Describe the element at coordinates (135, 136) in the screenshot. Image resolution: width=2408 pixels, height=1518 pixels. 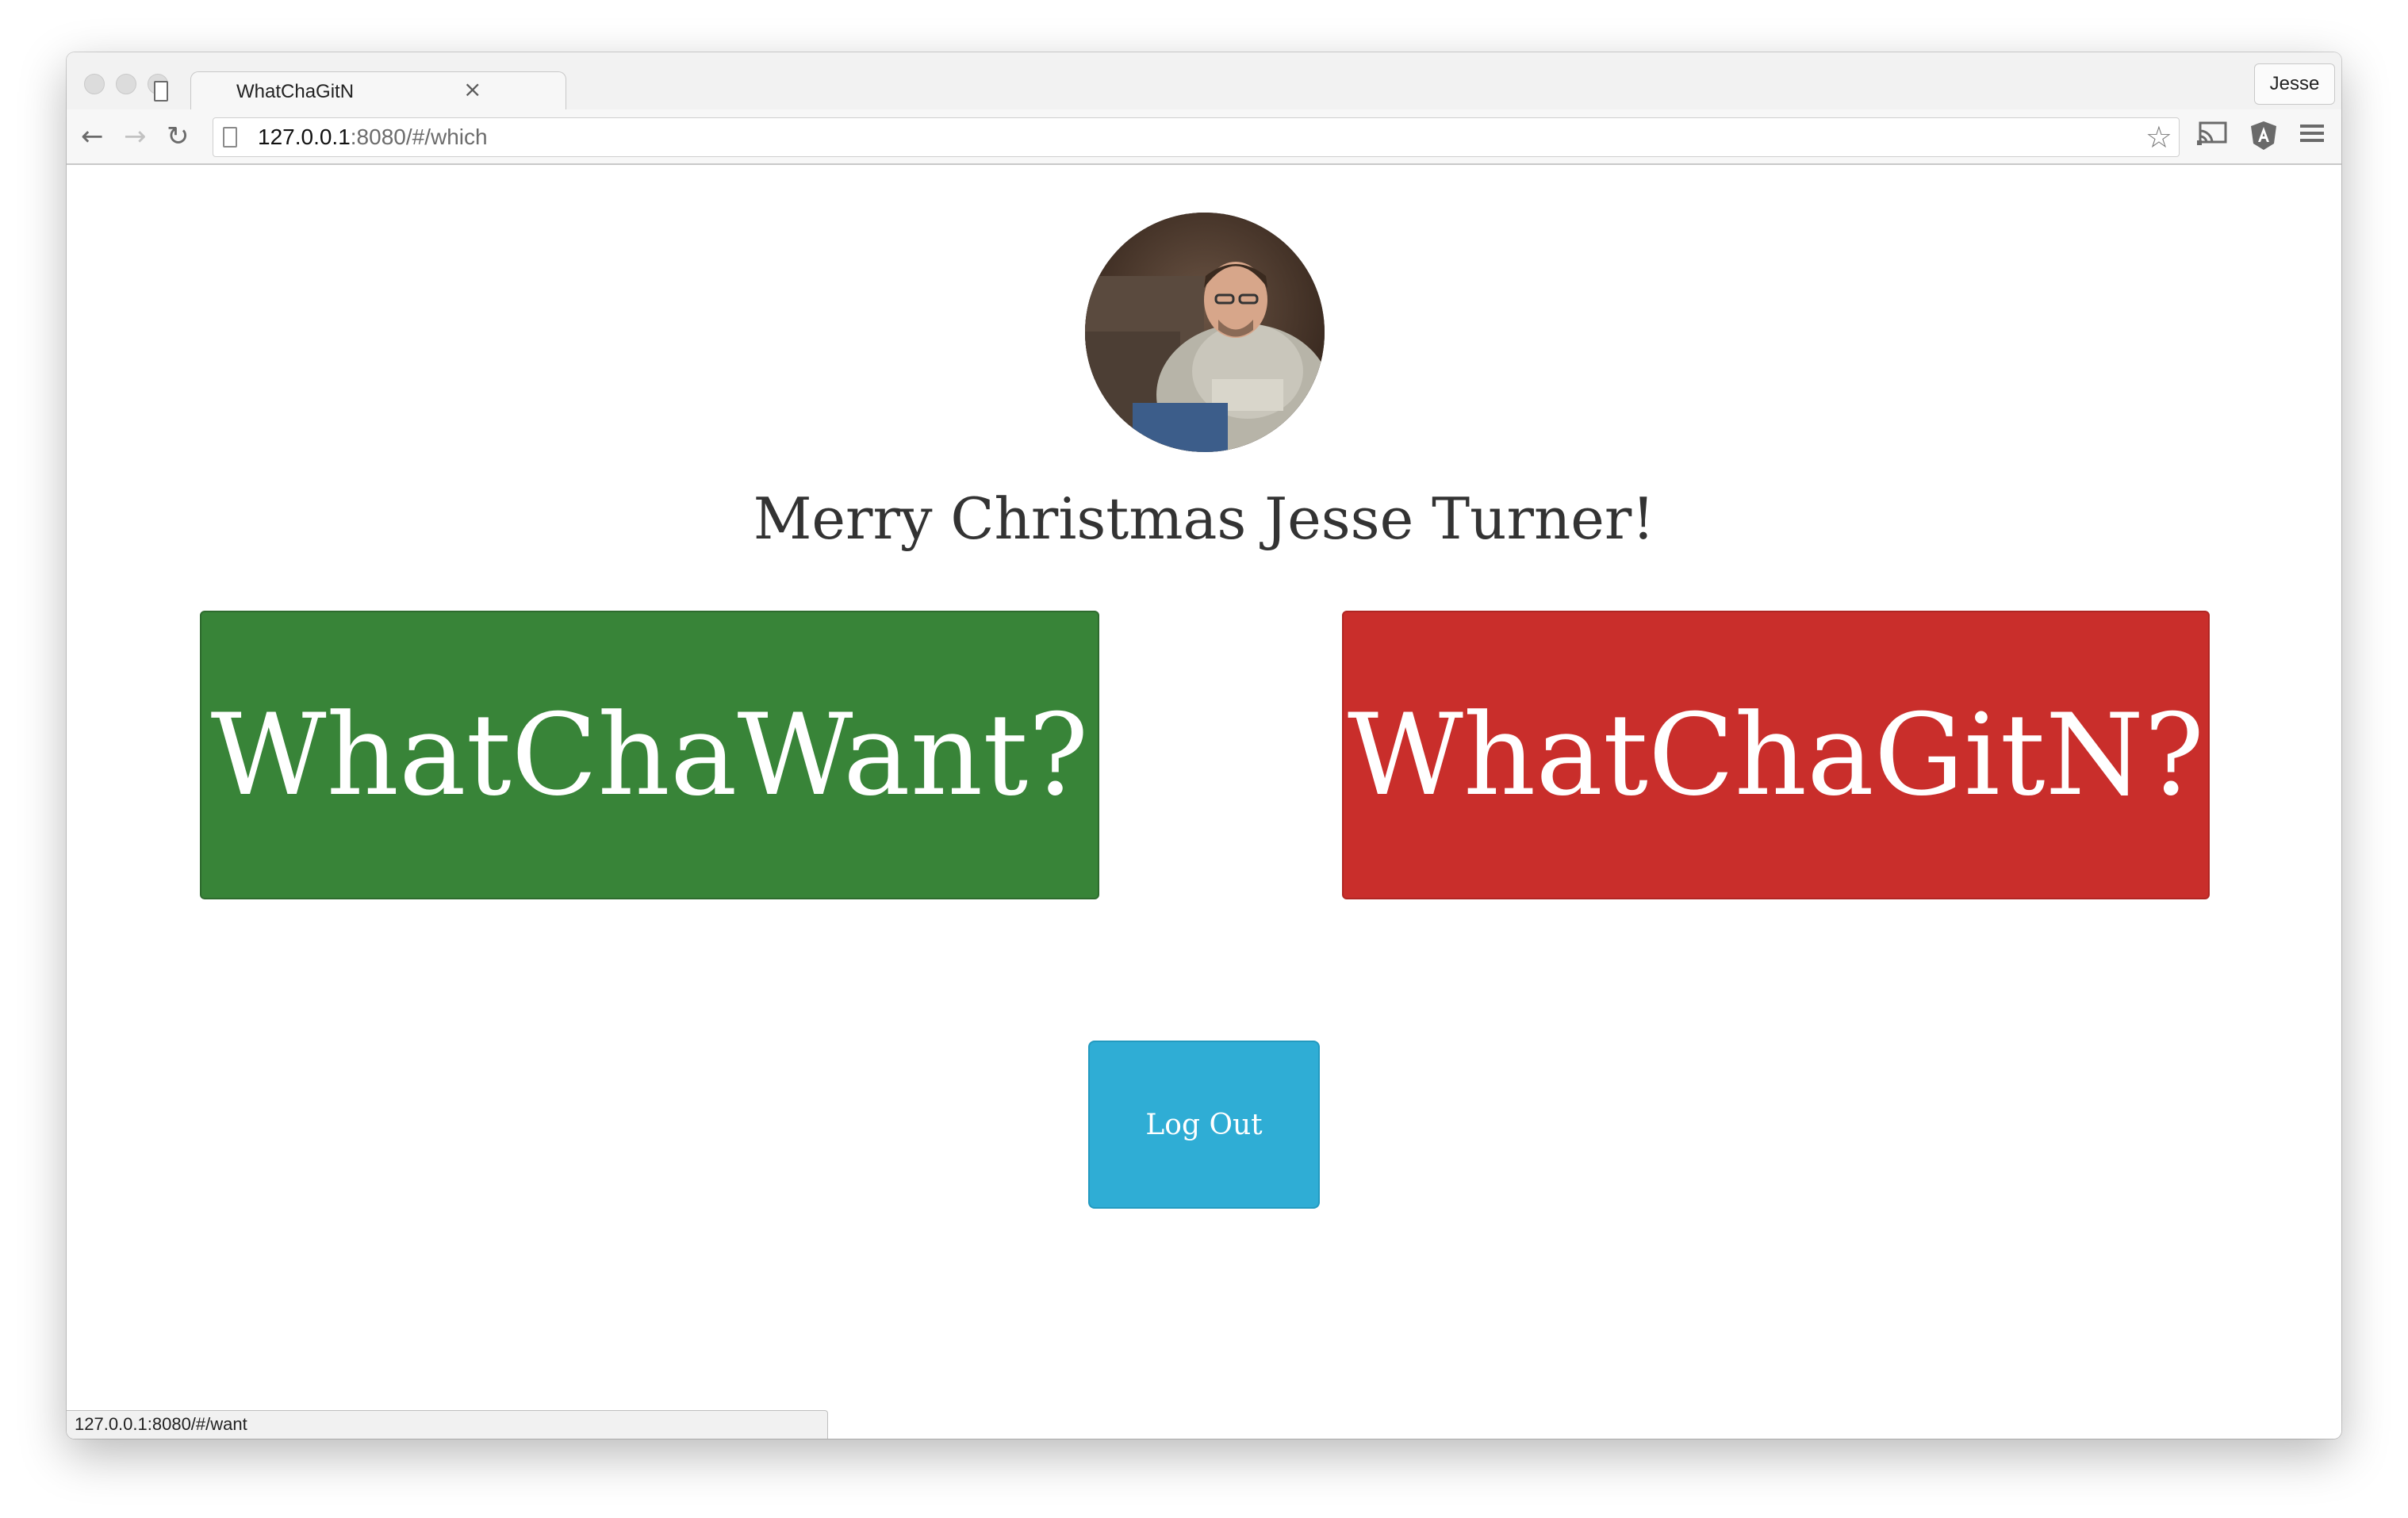
I see `forward-arrow-icon: →` at that location.